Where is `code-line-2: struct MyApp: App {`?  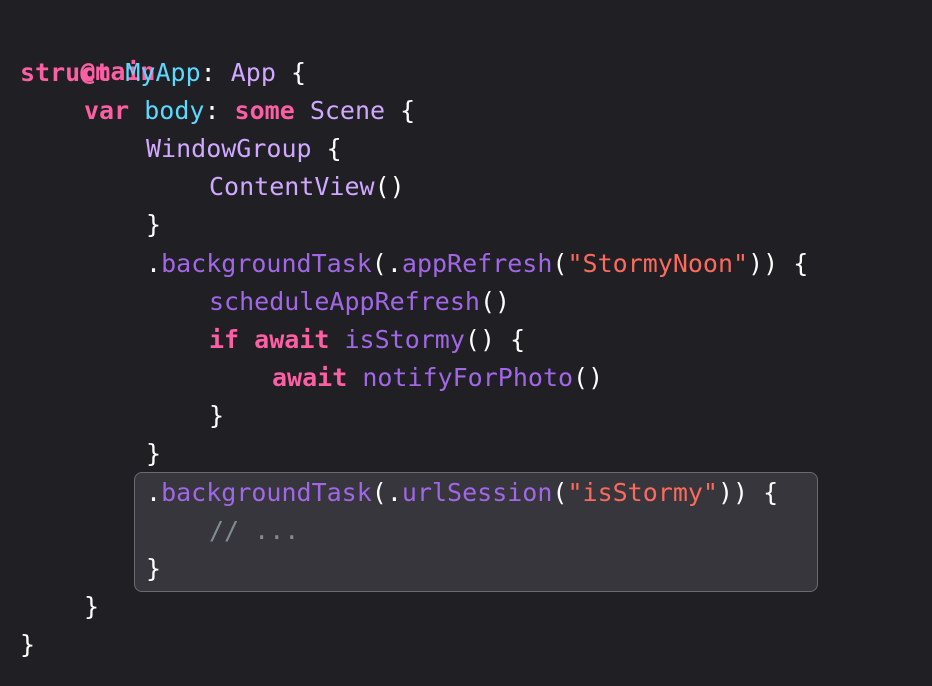 code-line-2: struct MyApp: App { is located at coordinates (163, 72).